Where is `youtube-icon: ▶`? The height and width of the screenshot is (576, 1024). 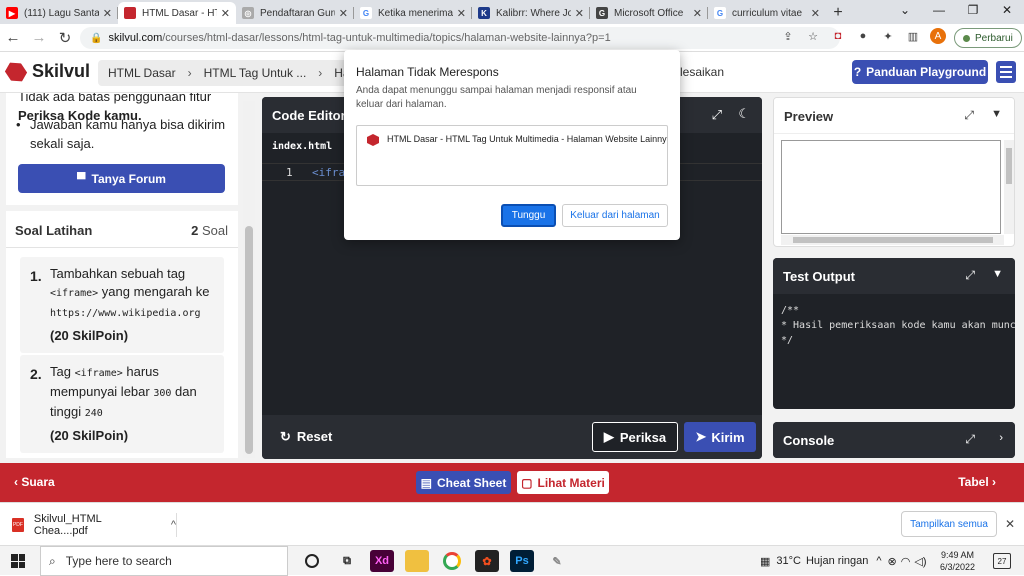
youtube-icon: ▶ is located at coordinates (12, 13).